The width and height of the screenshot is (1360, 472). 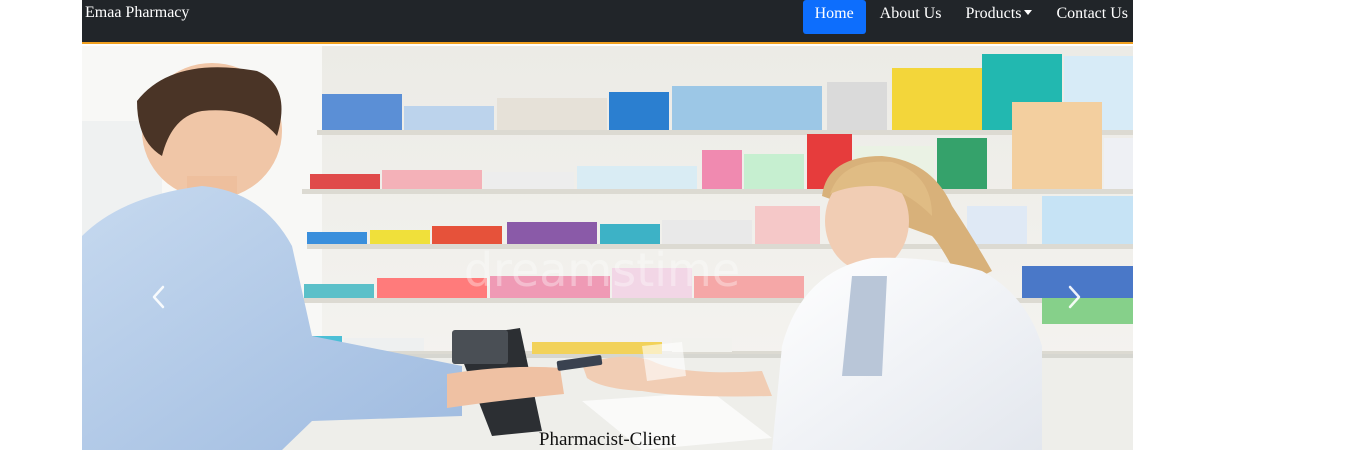 I want to click on nav-link-products: Products, so click(x=998, y=17).